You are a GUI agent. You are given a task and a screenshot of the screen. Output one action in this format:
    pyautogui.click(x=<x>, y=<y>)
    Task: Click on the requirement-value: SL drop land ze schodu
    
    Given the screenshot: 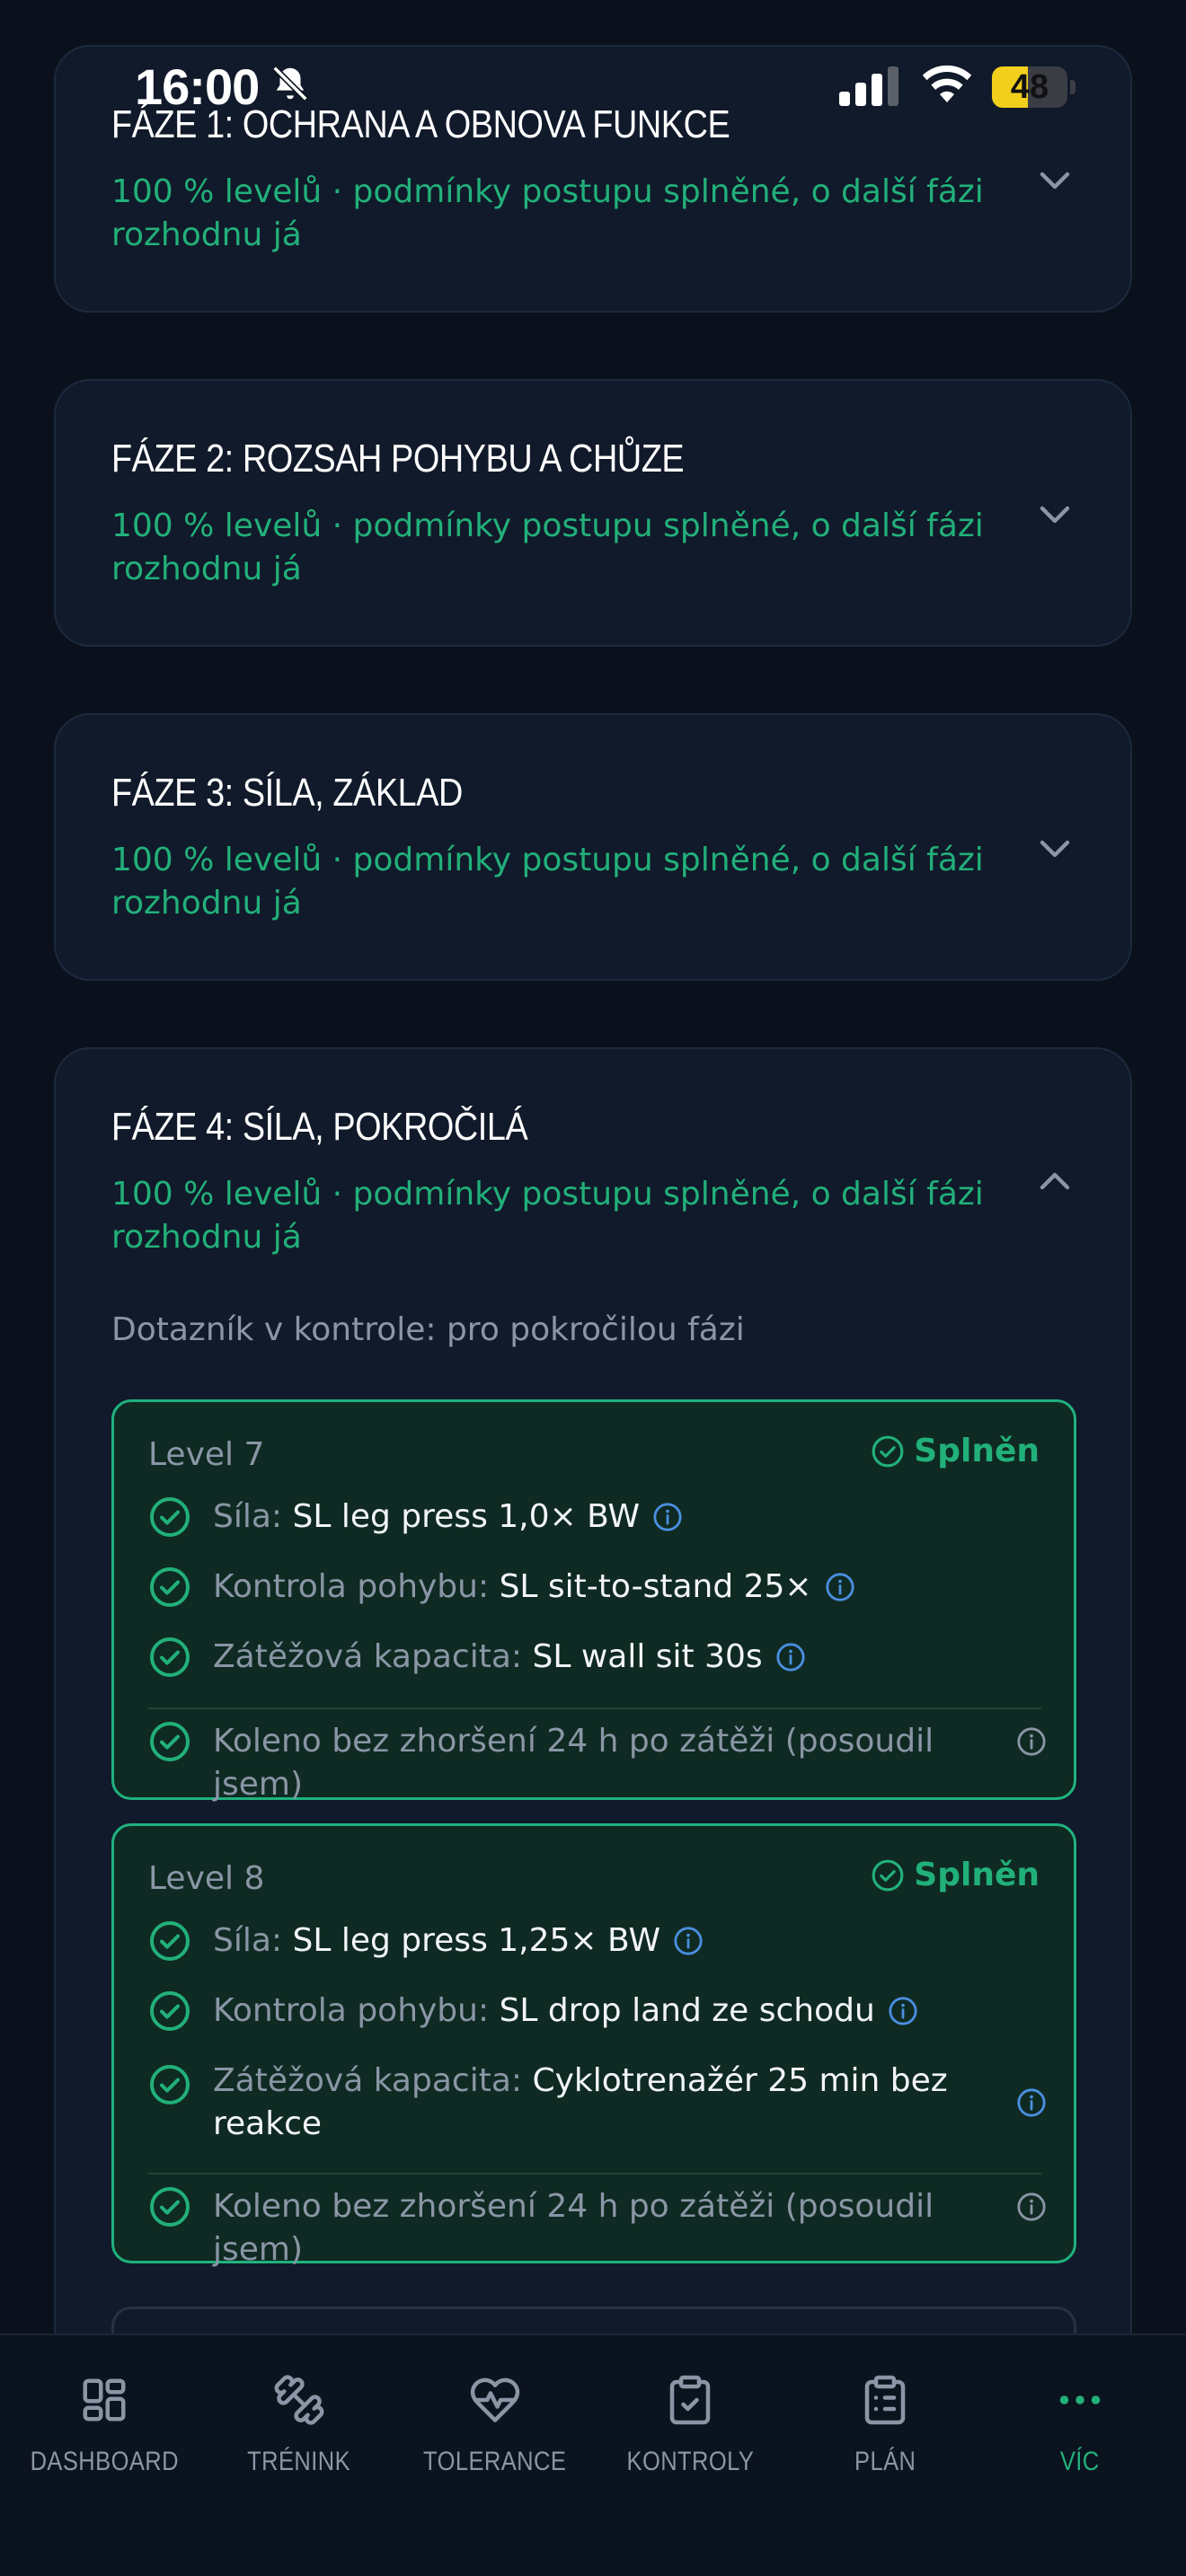 What is the action you would take?
    pyautogui.click(x=687, y=2010)
    